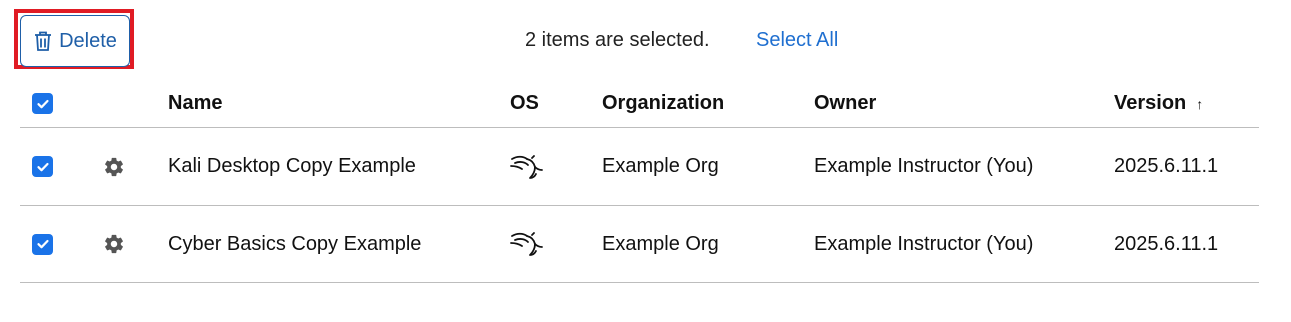 The image size is (1291, 322). I want to click on sort-ascending-icon: ↑, so click(1200, 103).